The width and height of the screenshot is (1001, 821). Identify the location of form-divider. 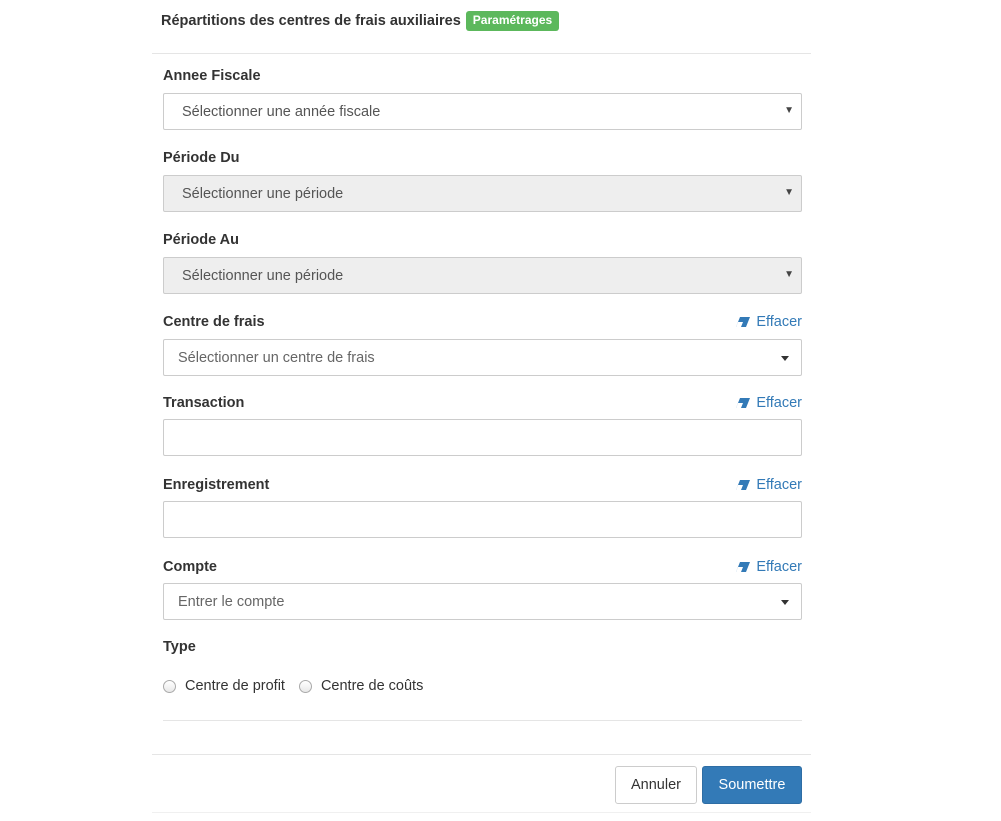
(482, 720).